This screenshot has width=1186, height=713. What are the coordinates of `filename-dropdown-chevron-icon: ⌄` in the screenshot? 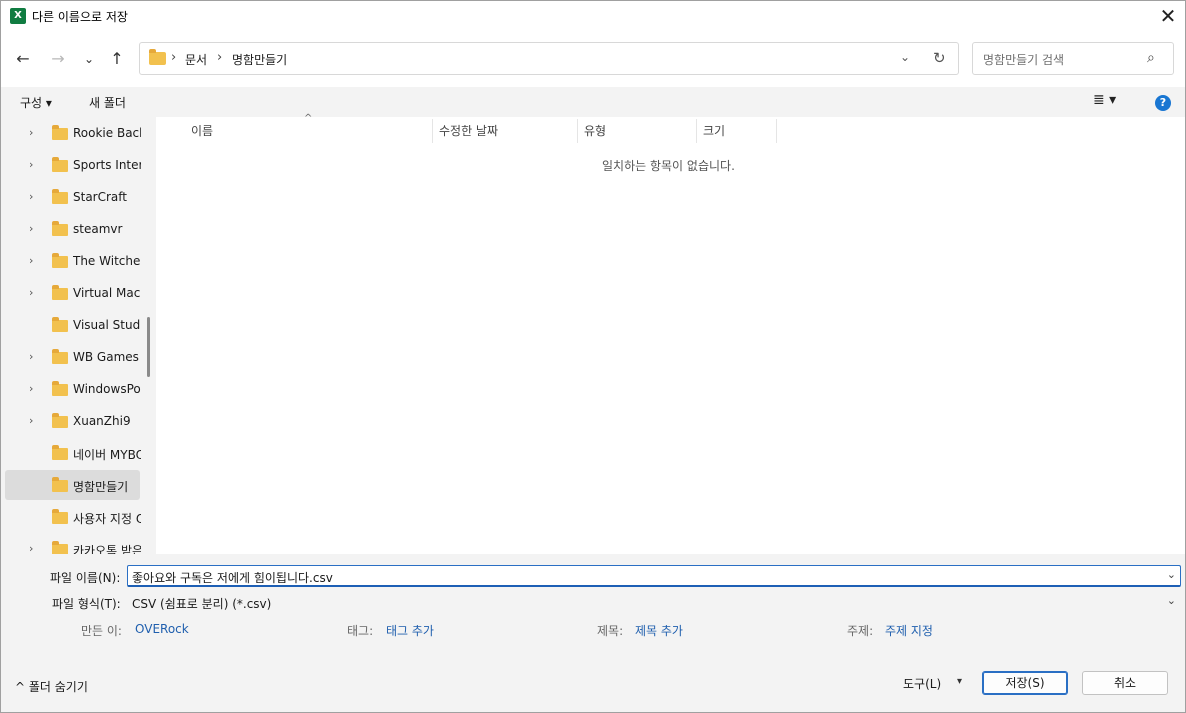 It's located at (1171, 574).